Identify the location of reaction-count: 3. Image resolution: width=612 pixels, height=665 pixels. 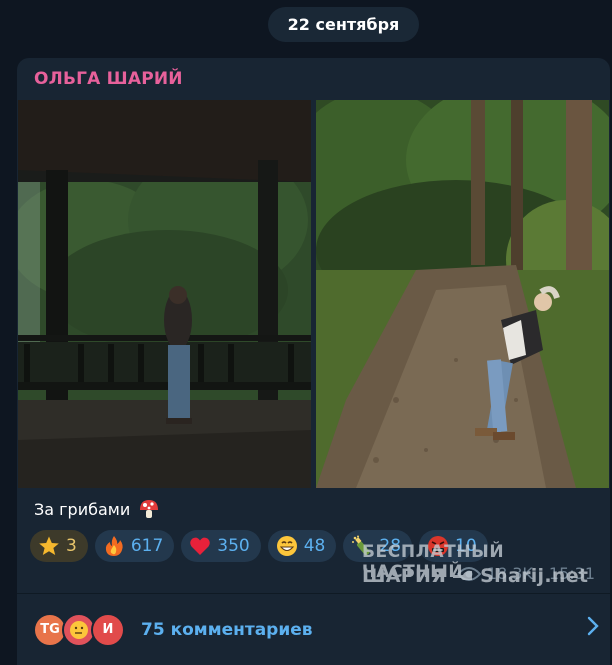
(71, 546).